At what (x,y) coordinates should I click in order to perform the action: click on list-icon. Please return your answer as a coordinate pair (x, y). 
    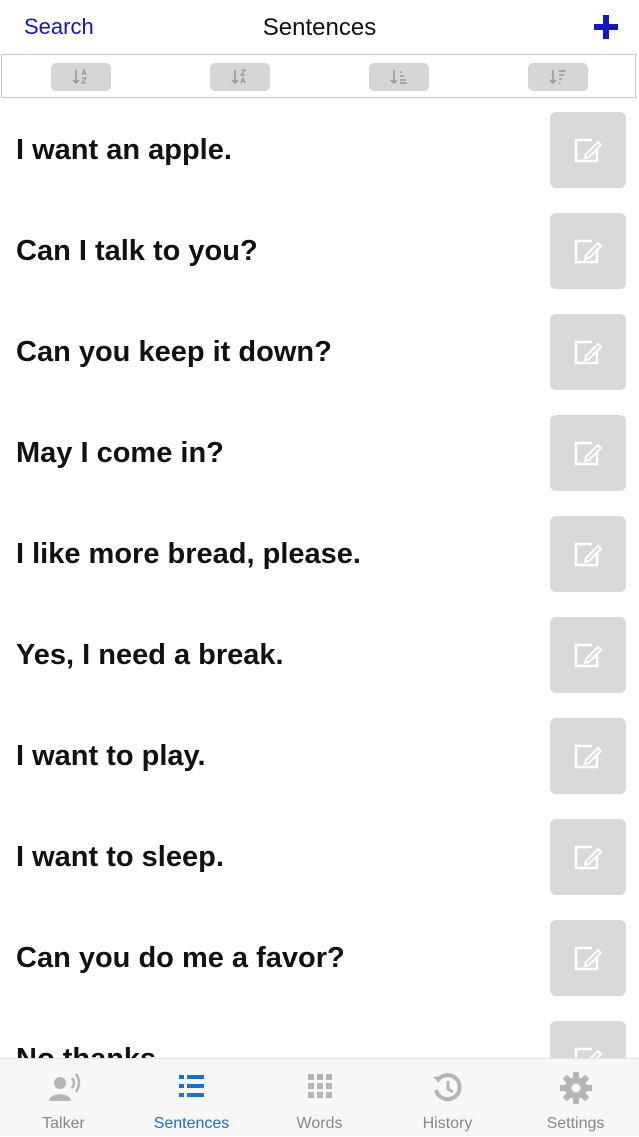
    Looking at the image, I should click on (191, 1088).